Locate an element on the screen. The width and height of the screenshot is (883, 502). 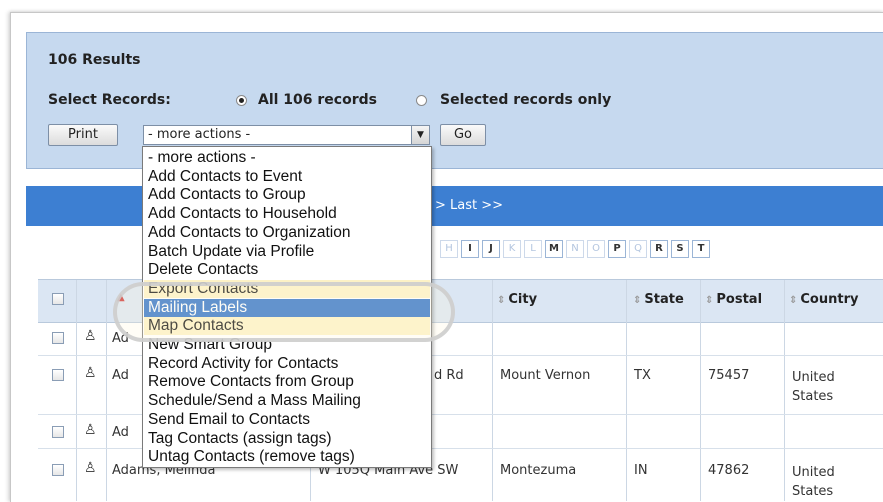
alphabet-filter-n: N is located at coordinates (575, 249).